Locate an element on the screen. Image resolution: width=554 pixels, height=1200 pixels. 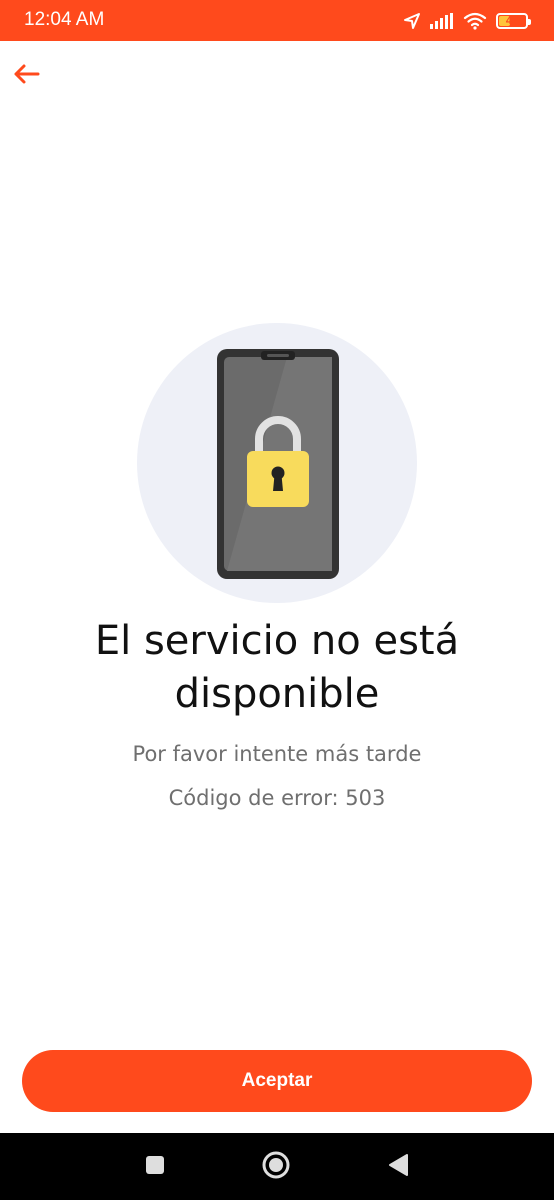
accept-button: Aceptar is located at coordinates (277, 1081).